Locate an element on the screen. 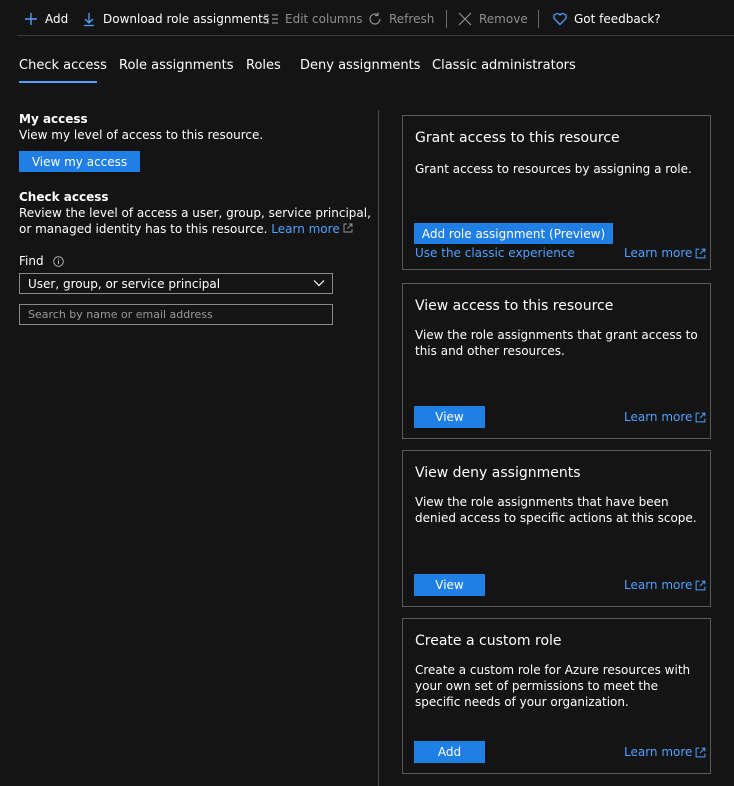  view-access-title: View access to this resource is located at coordinates (514, 306).